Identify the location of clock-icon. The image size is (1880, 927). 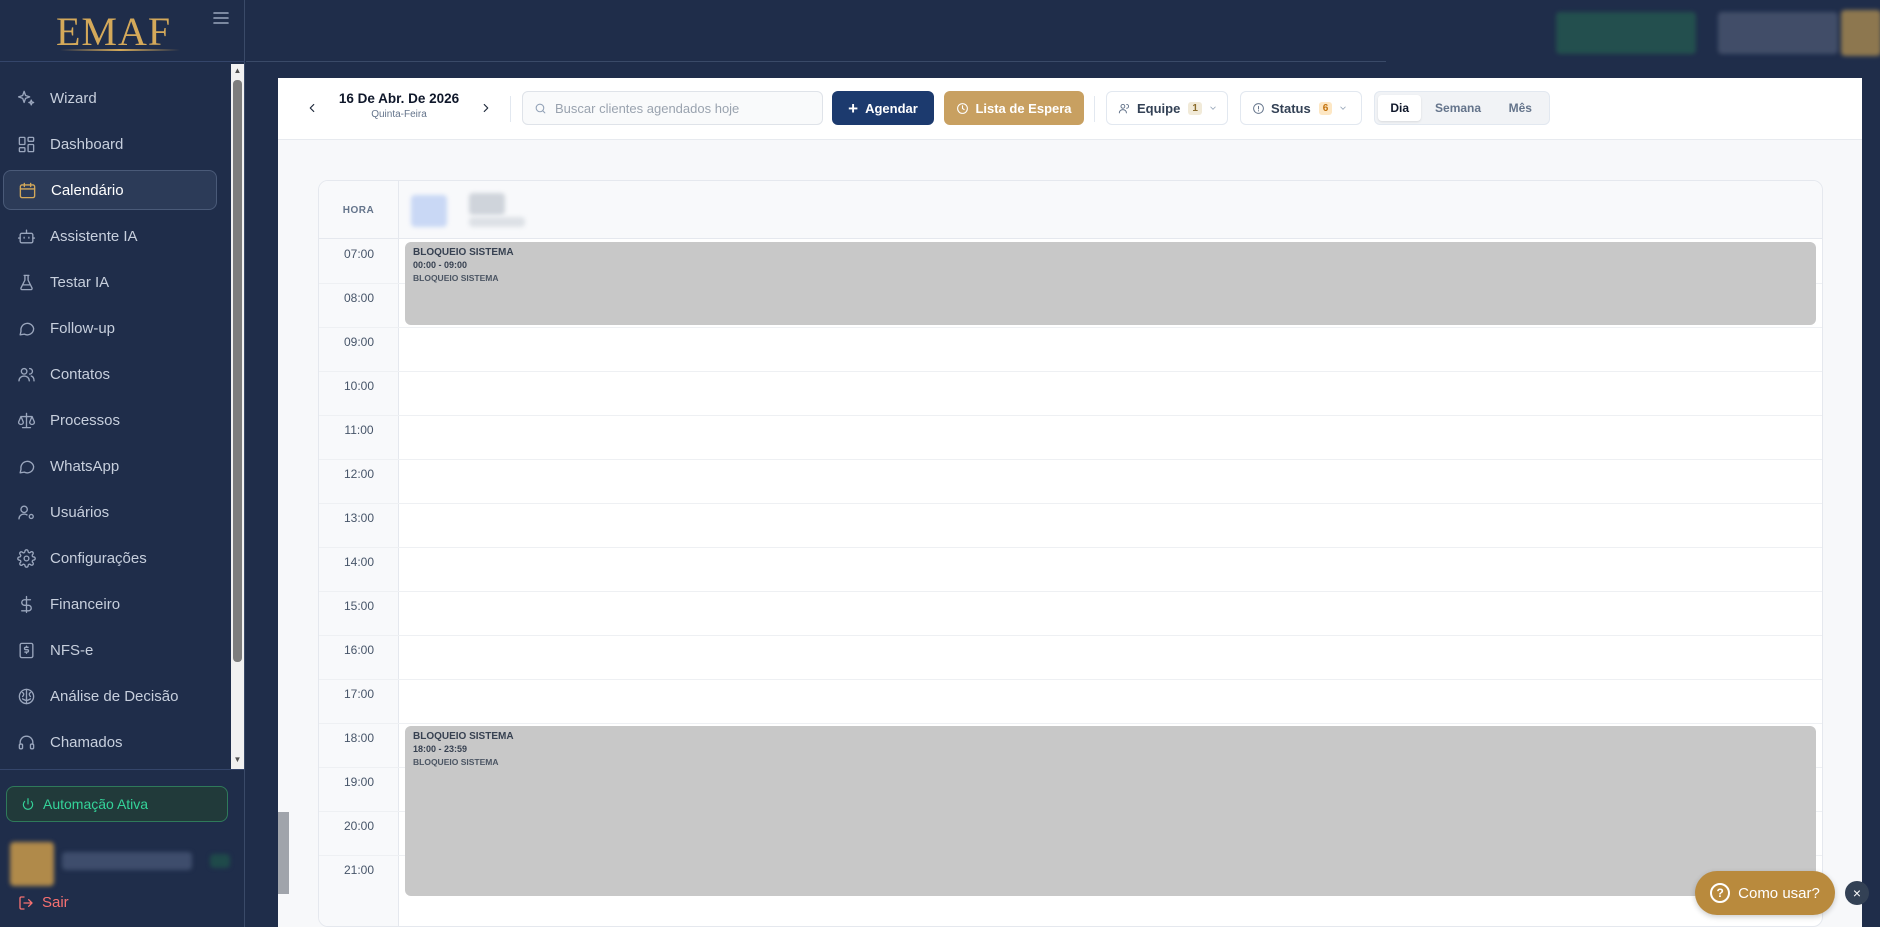
(963, 108).